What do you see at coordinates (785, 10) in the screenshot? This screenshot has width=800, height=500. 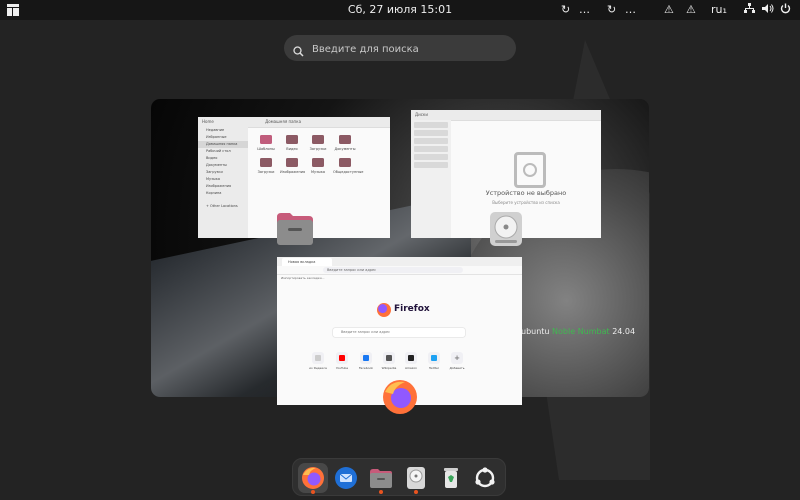 I see `power-icon` at bounding box center [785, 10].